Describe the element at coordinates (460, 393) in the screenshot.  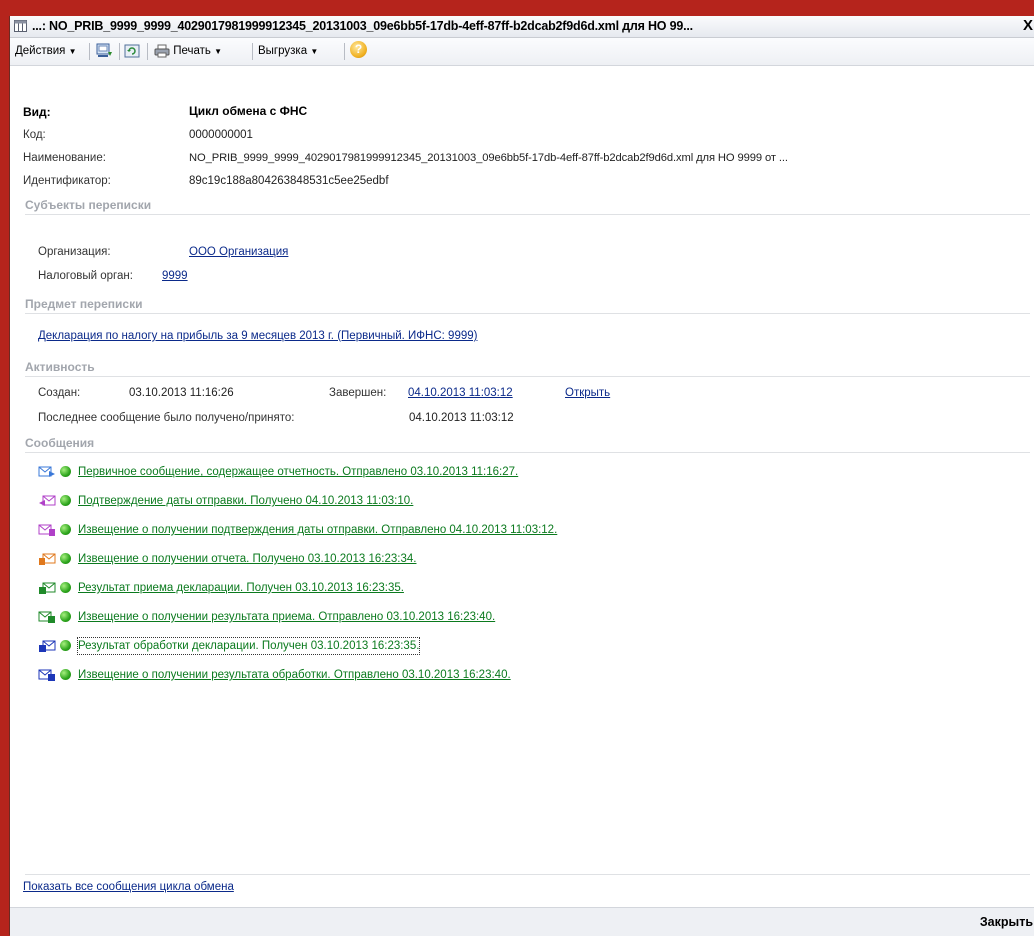
I see `finished-date-link: 04.10.2013 11:03:12` at that location.